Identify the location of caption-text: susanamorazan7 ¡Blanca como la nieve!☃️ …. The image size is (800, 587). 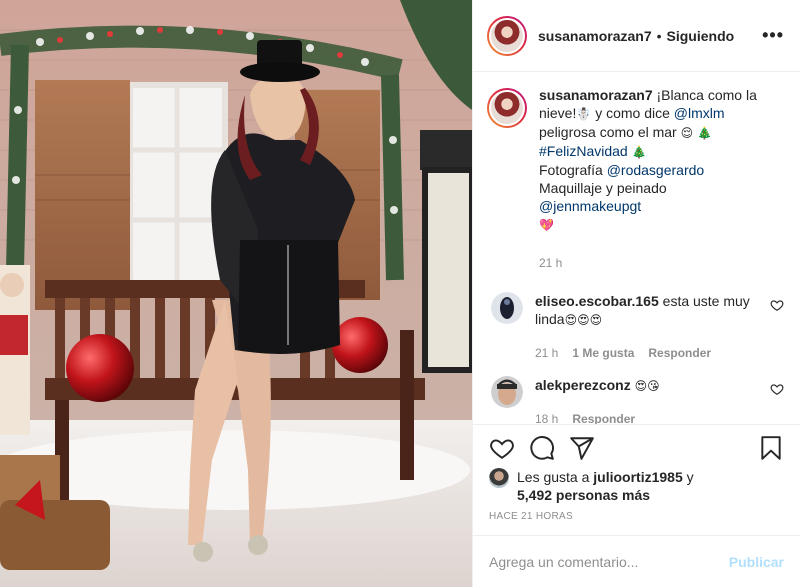
(654, 179).